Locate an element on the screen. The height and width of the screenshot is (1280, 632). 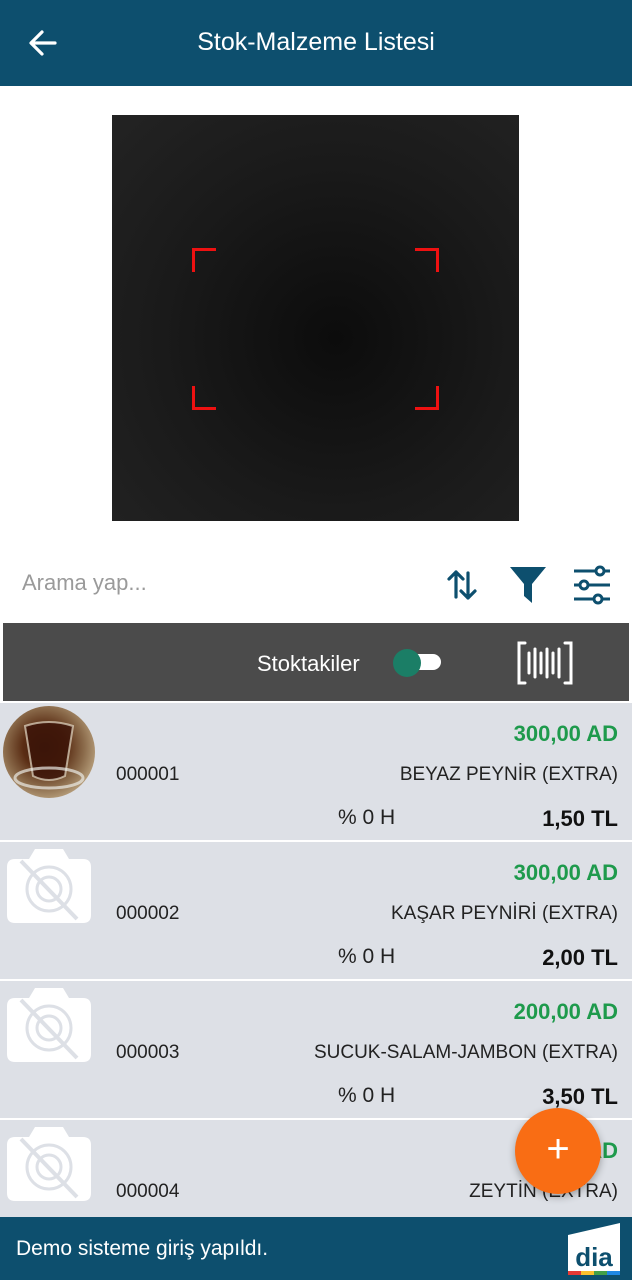
product-price: 1,50 TL is located at coordinates (580, 818).